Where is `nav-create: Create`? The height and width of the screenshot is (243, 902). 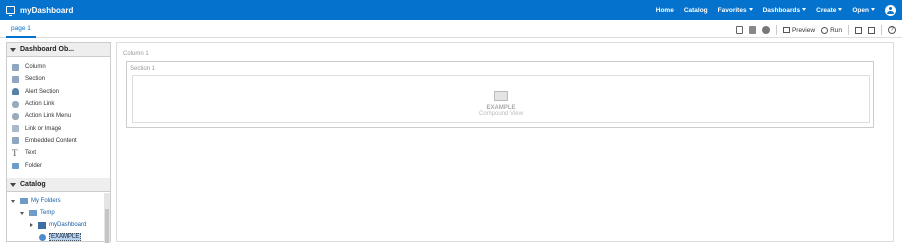 nav-create: Create is located at coordinates (829, 10).